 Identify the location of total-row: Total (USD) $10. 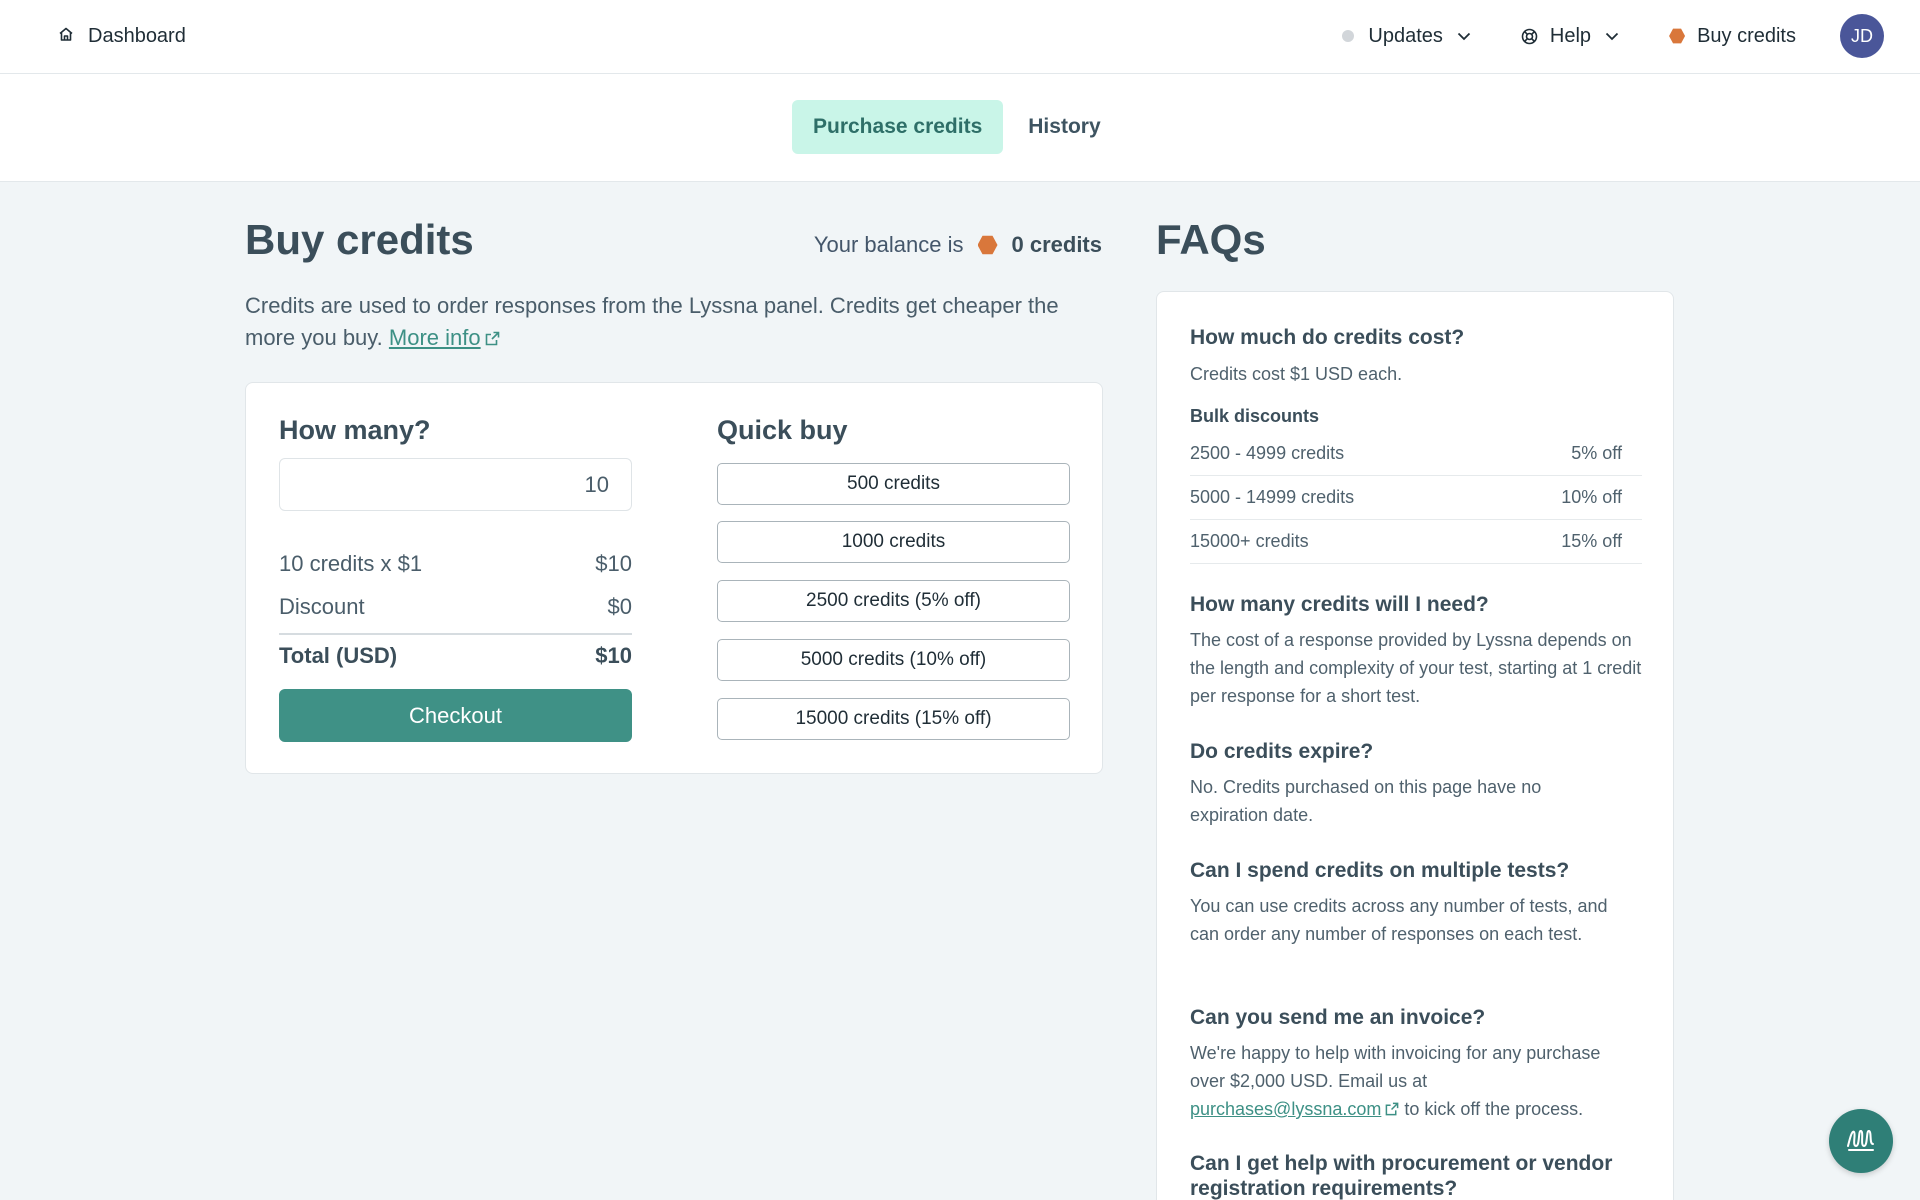
(455, 656).